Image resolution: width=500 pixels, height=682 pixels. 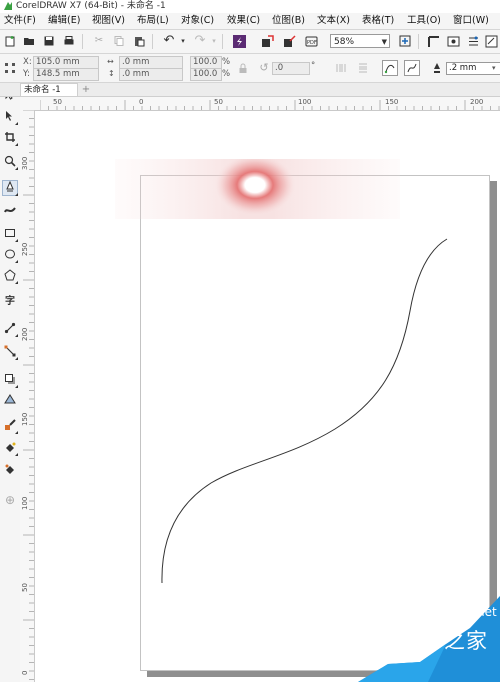 What do you see at coordinates (10, 500) in the screenshot?
I see `add-tool-icon: ⊕` at bounding box center [10, 500].